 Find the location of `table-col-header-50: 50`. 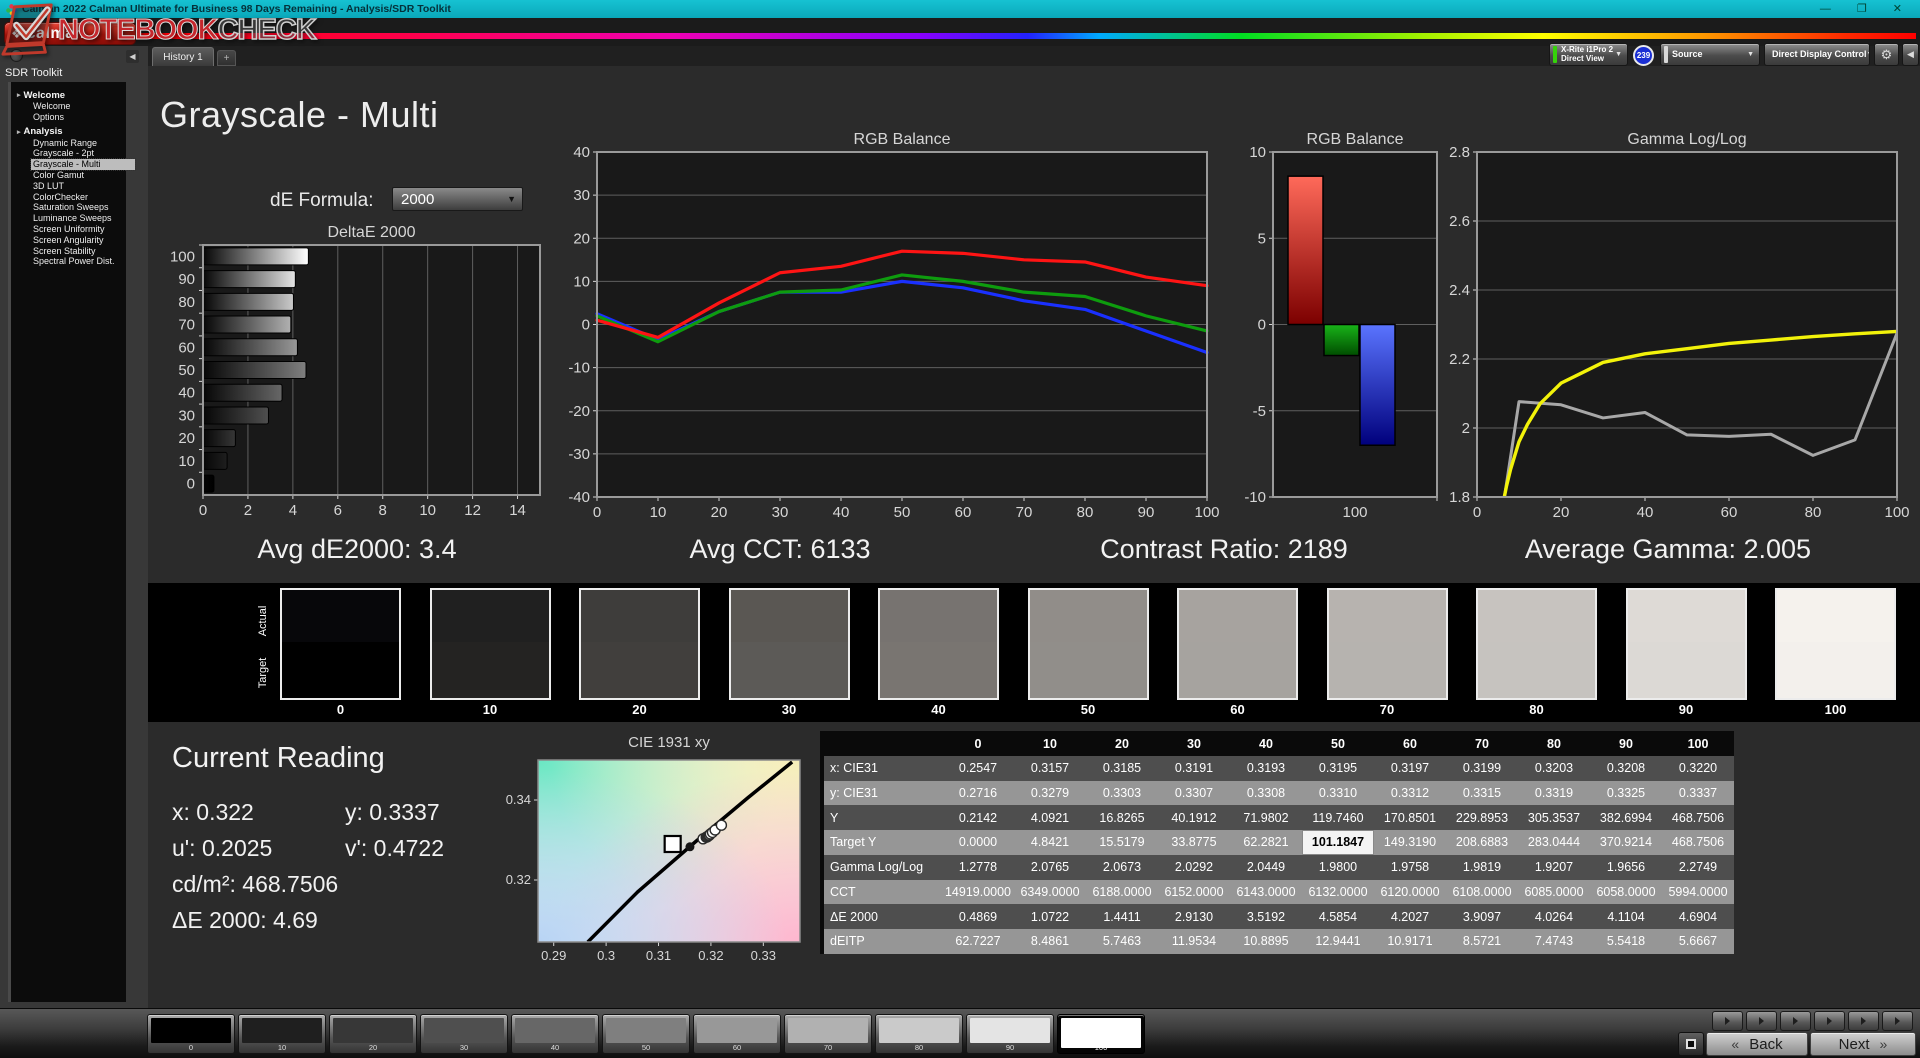

table-col-header-50: 50 is located at coordinates (1338, 744).